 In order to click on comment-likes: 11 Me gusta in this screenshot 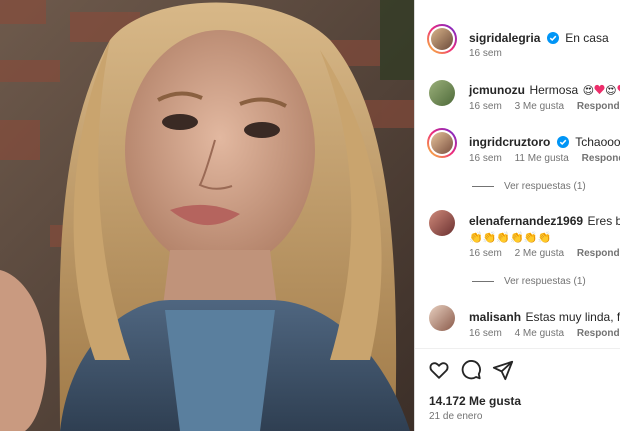, I will do `click(542, 158)`.